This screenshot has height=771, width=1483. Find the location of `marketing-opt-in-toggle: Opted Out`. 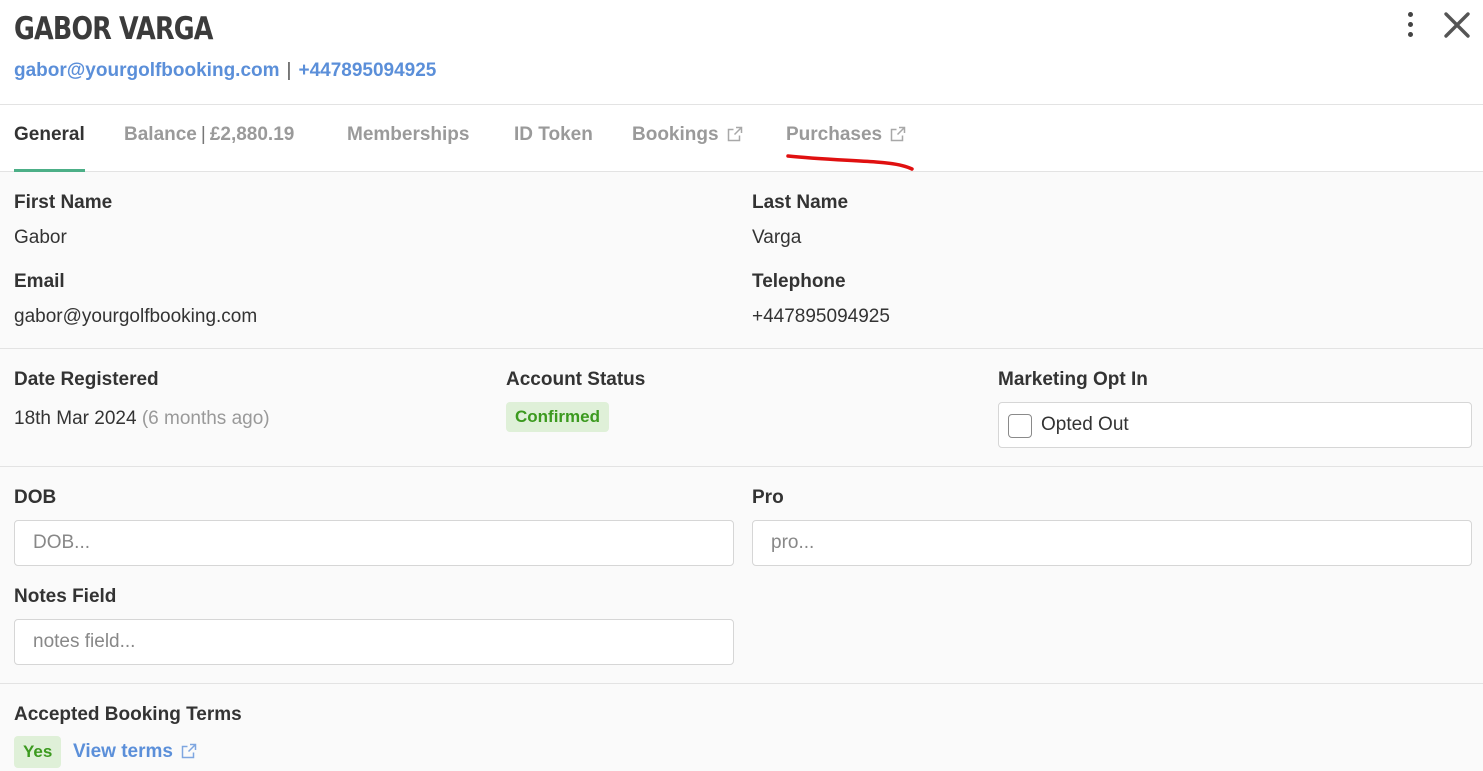

marketing-opt-in-toggle: Opted Out is located at coordinates (1235, 425).